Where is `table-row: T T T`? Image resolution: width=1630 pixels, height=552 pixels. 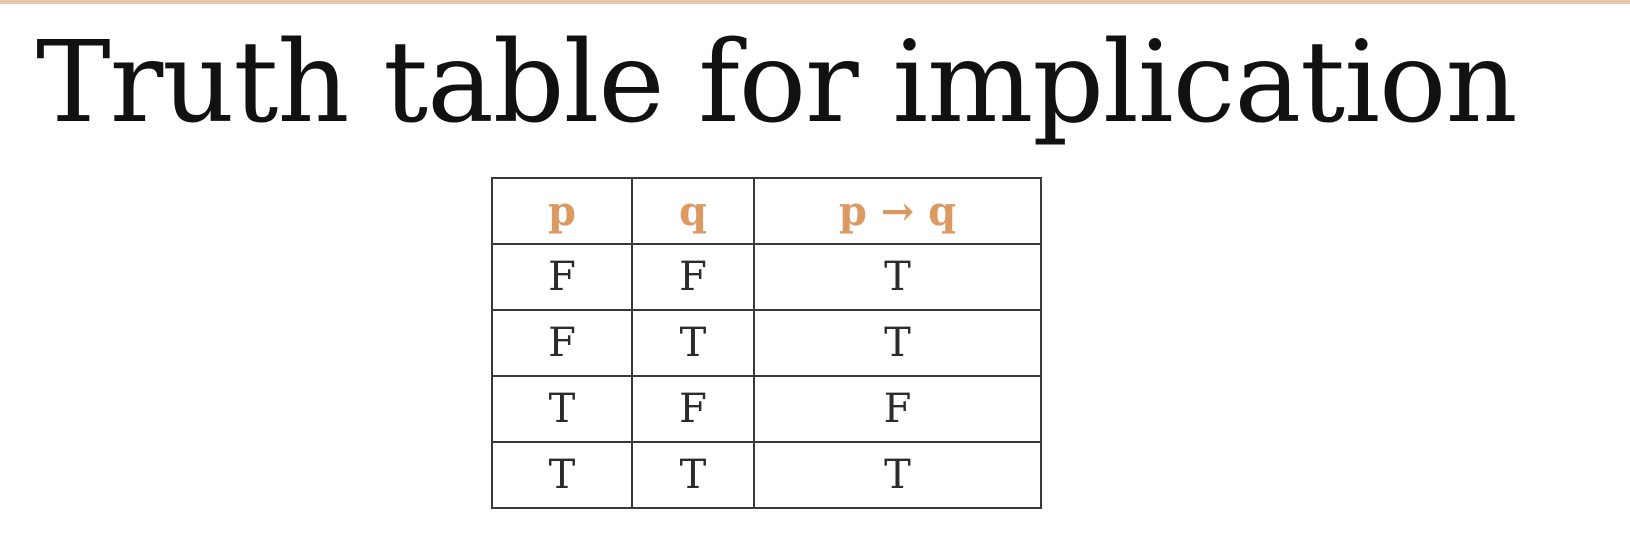
table-row: T T T is located at coordinates (766, 475).